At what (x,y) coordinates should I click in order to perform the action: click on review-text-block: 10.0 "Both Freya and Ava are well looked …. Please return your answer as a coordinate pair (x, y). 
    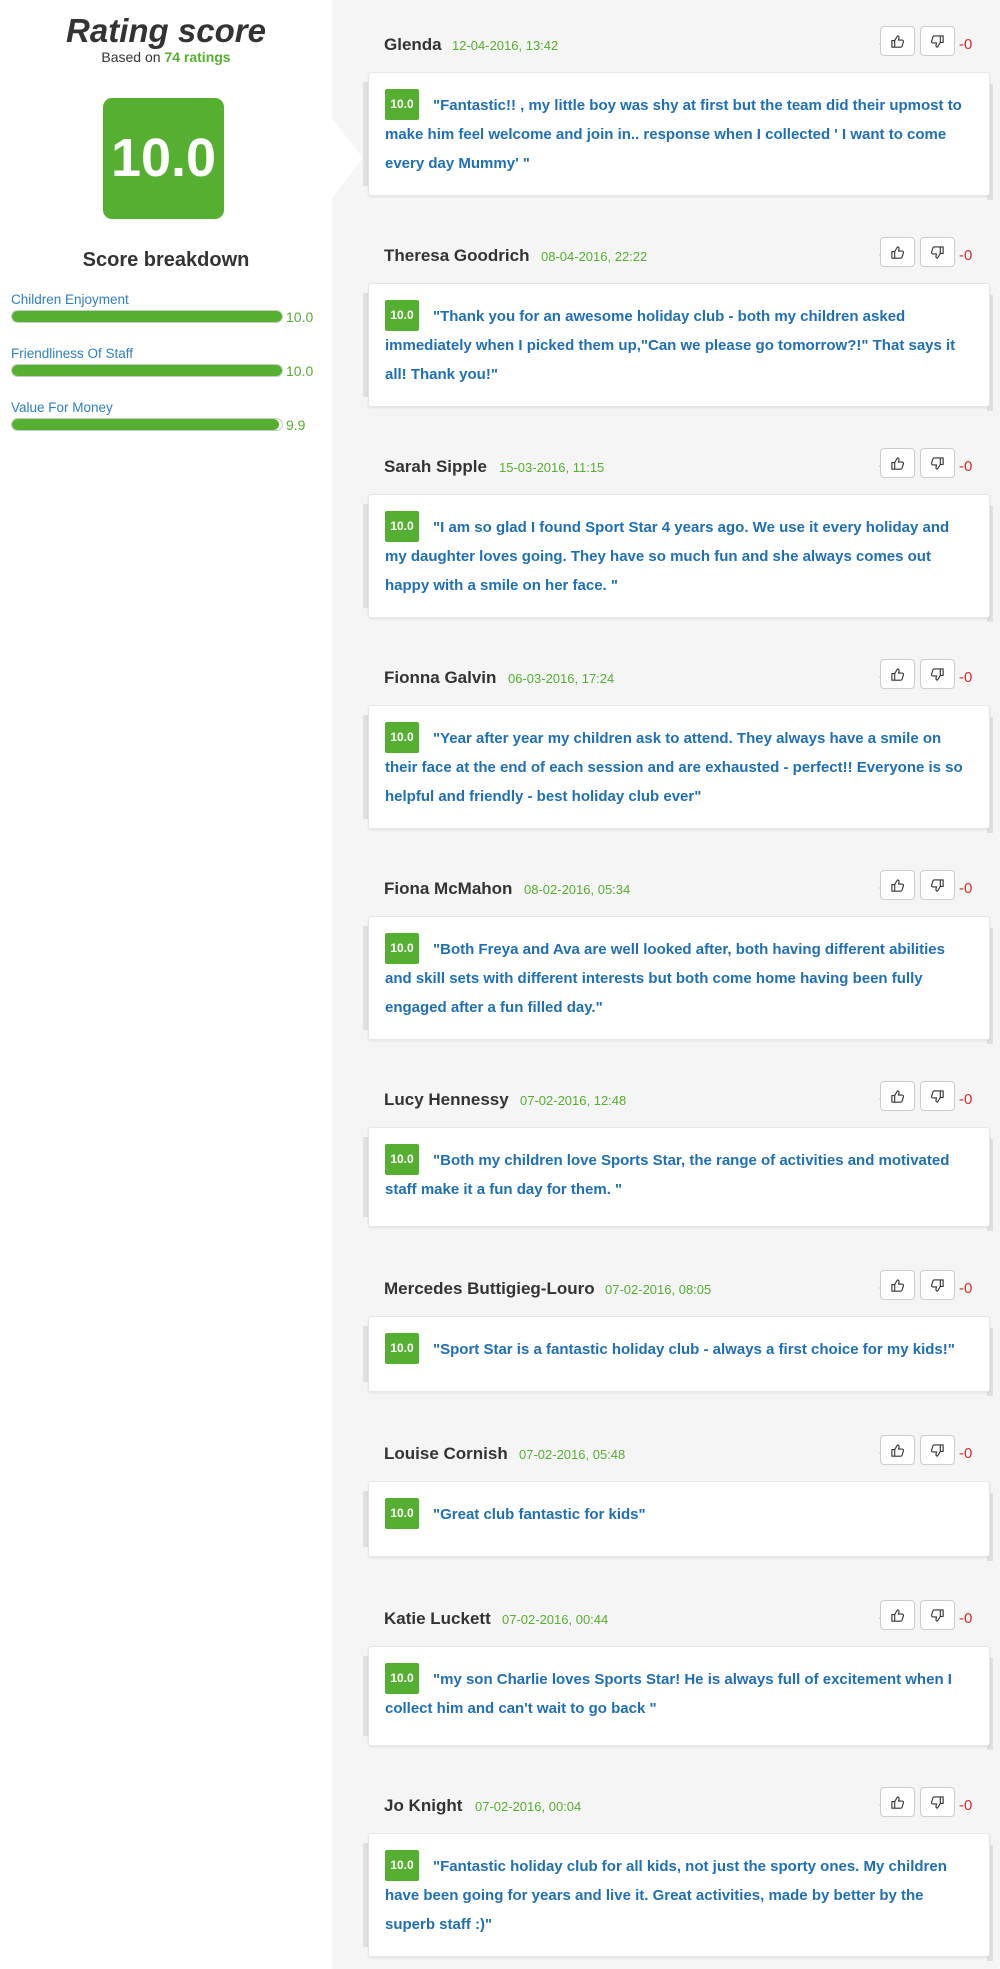
    Looking at the image, I should click on (679, 977).